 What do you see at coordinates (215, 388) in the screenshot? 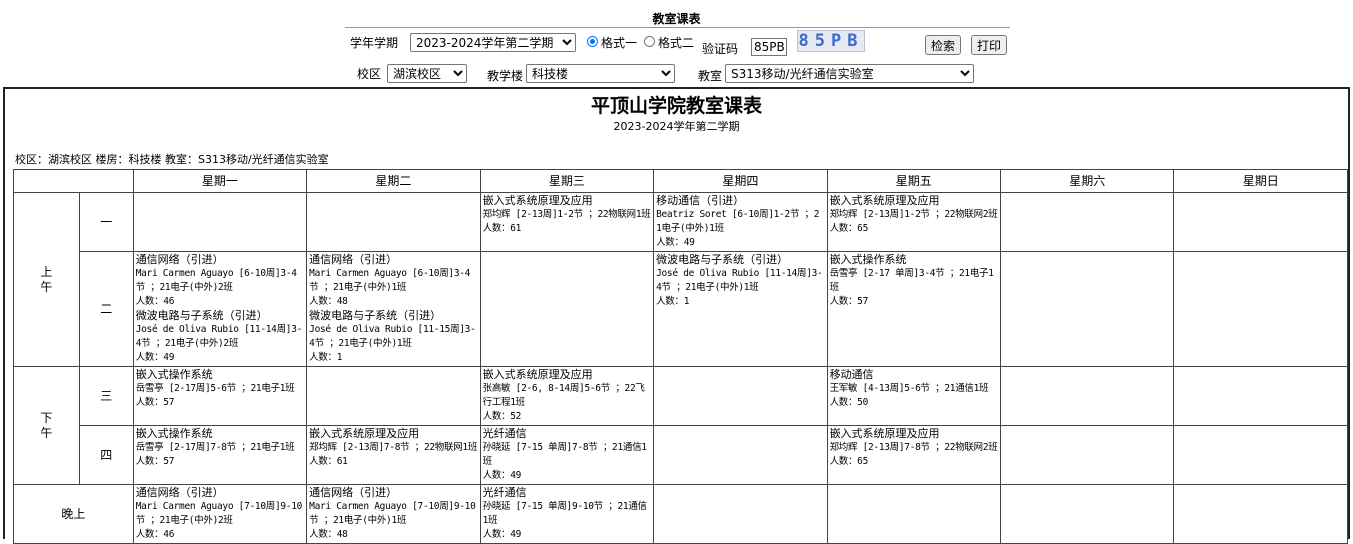
I see `course-detail: 岳雪亭 [2-17周]5-6节 ；21电子1班` at bounding box center [215, 388].